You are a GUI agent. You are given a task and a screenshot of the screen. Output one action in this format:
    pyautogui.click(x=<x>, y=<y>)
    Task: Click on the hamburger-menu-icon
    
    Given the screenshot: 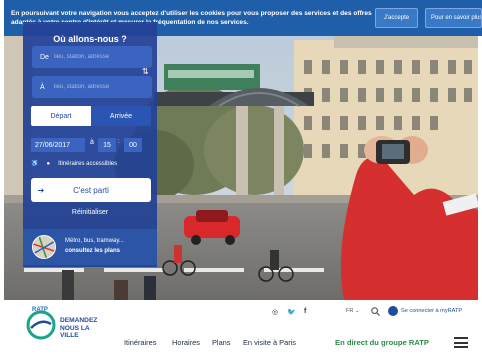 What is the action you would take?
    pyautogui.click(x=461, y=342)
    